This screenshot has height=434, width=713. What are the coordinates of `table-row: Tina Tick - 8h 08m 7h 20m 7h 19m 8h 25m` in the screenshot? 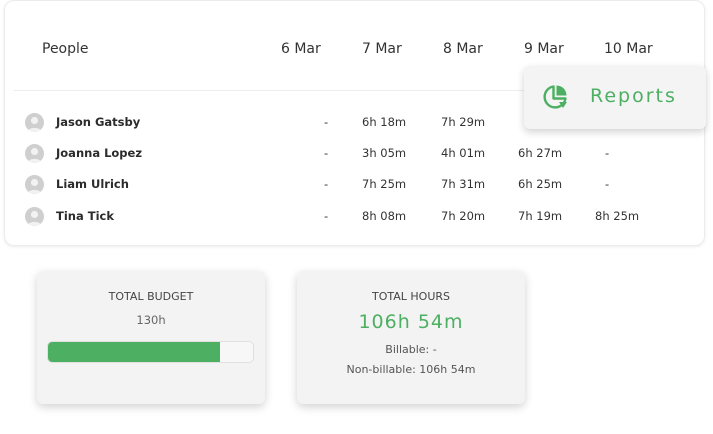 It's located at (355, 217).